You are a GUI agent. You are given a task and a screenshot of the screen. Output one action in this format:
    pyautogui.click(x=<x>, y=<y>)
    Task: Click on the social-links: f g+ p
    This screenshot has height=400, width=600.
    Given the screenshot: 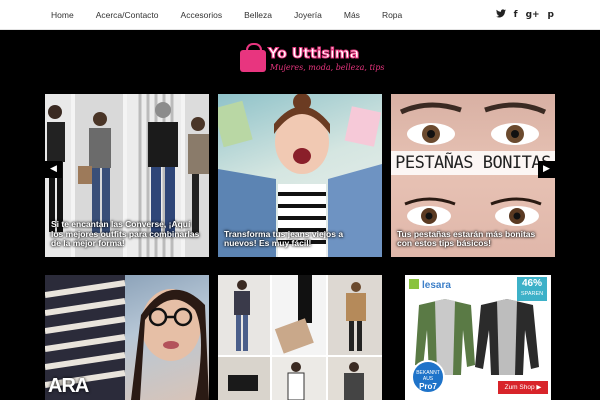 What is the action you would take?
    pyautogui.click(x=524, y=15)
    